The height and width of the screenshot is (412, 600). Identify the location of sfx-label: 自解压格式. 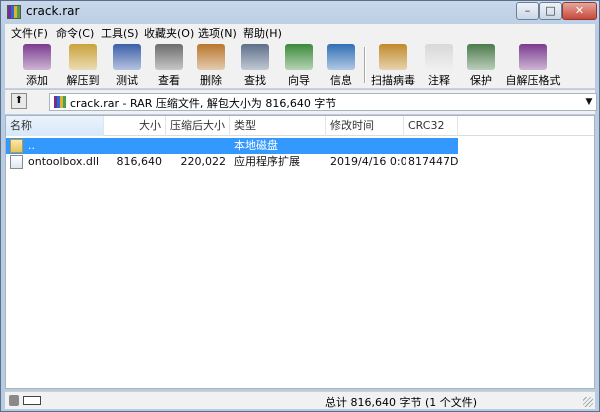
(533, 80).